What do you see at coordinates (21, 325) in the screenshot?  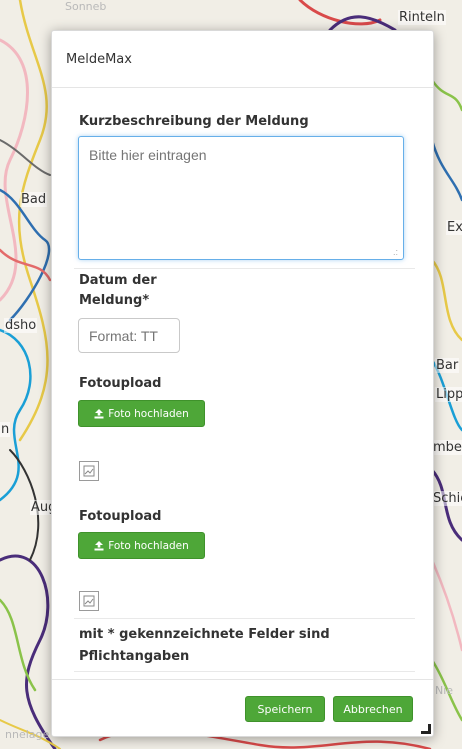 I see `map-label: dsho` at bounding box center [21, 325].